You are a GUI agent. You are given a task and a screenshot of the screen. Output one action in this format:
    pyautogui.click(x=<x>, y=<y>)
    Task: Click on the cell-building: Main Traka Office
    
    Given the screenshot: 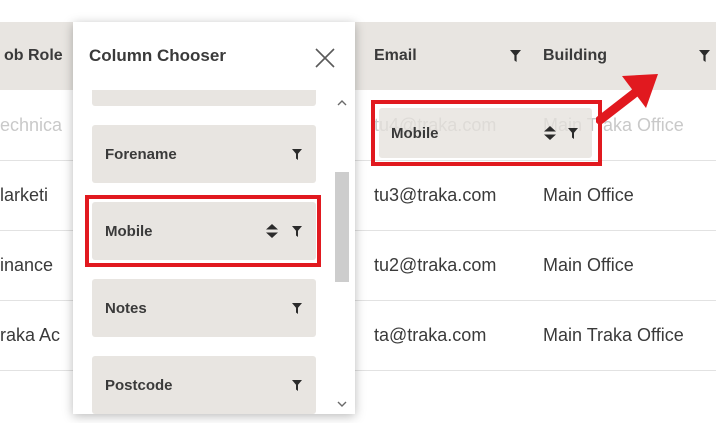 What is the action you would take?
    pyautogui.click(x=613, y=334)
    